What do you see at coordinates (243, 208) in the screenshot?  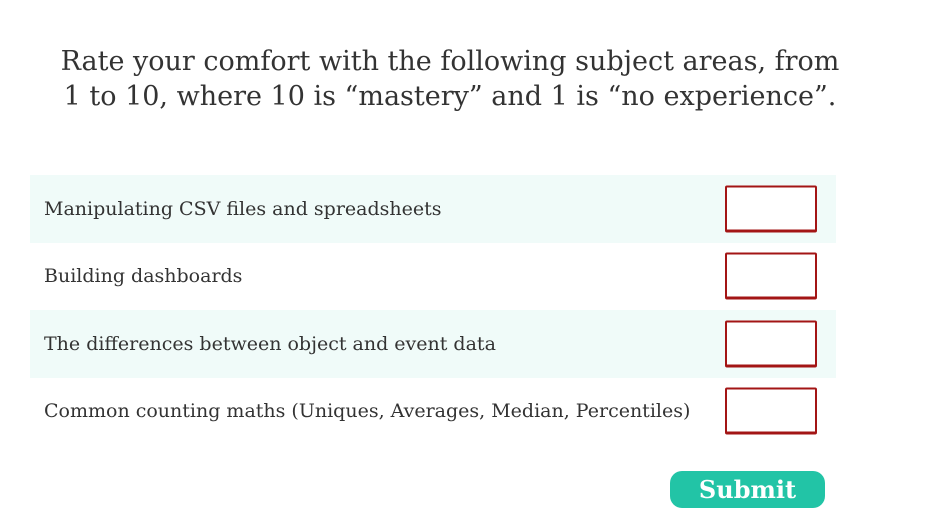 I see `rating-label-csv: Manipulating CSV files and spreadsheets` at bounding box center [243, 208].